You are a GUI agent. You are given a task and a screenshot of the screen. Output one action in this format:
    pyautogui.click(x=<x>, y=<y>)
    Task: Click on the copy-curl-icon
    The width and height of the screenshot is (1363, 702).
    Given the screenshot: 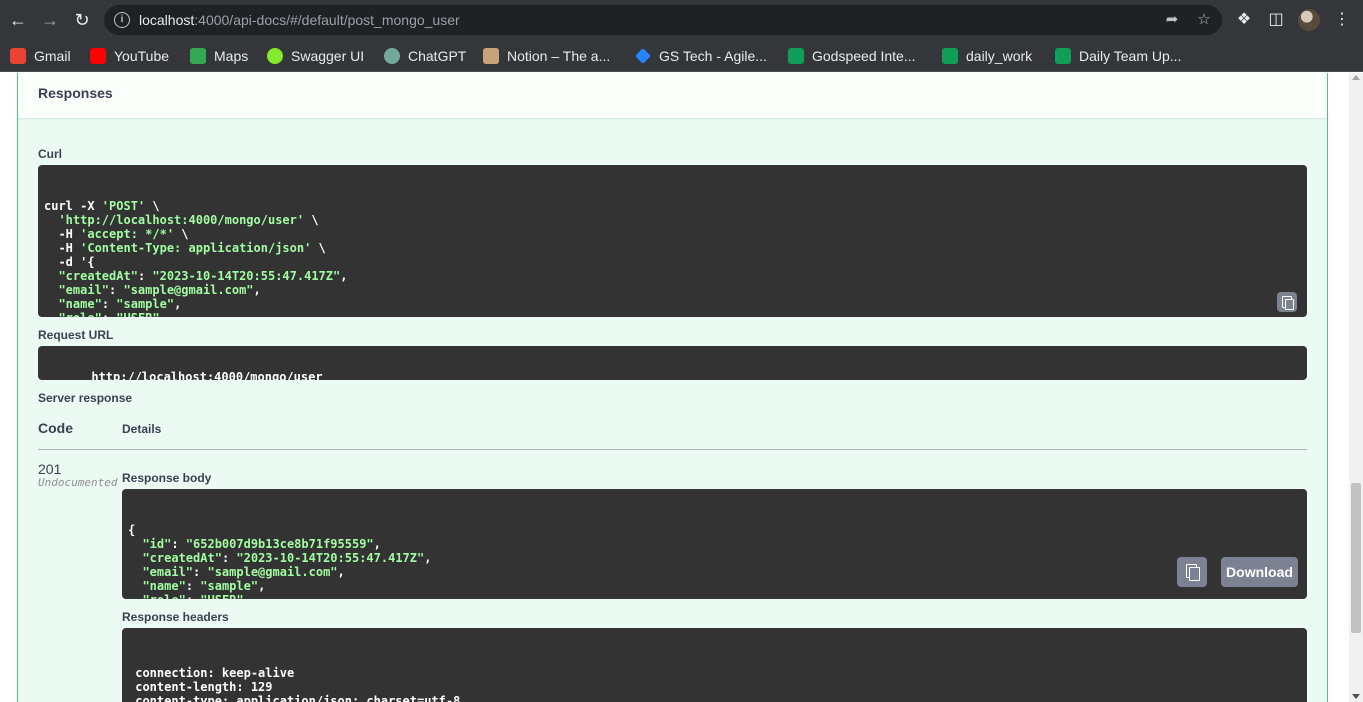 What is the action you would take?
    pyautogui.click(x=1287, y=302)
    